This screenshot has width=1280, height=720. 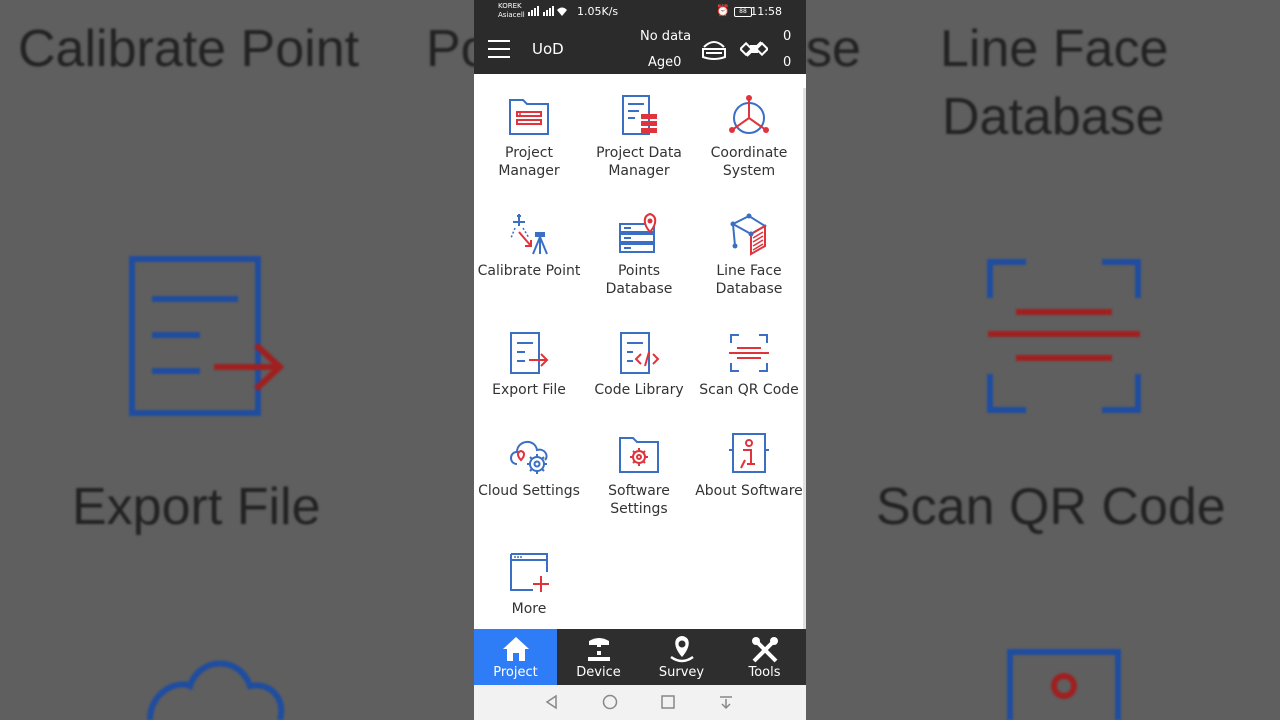 What do you see at coordinates (598, 649) in the screenshot?
I see `device-receiver-icon` at bounding box center [598, 649].